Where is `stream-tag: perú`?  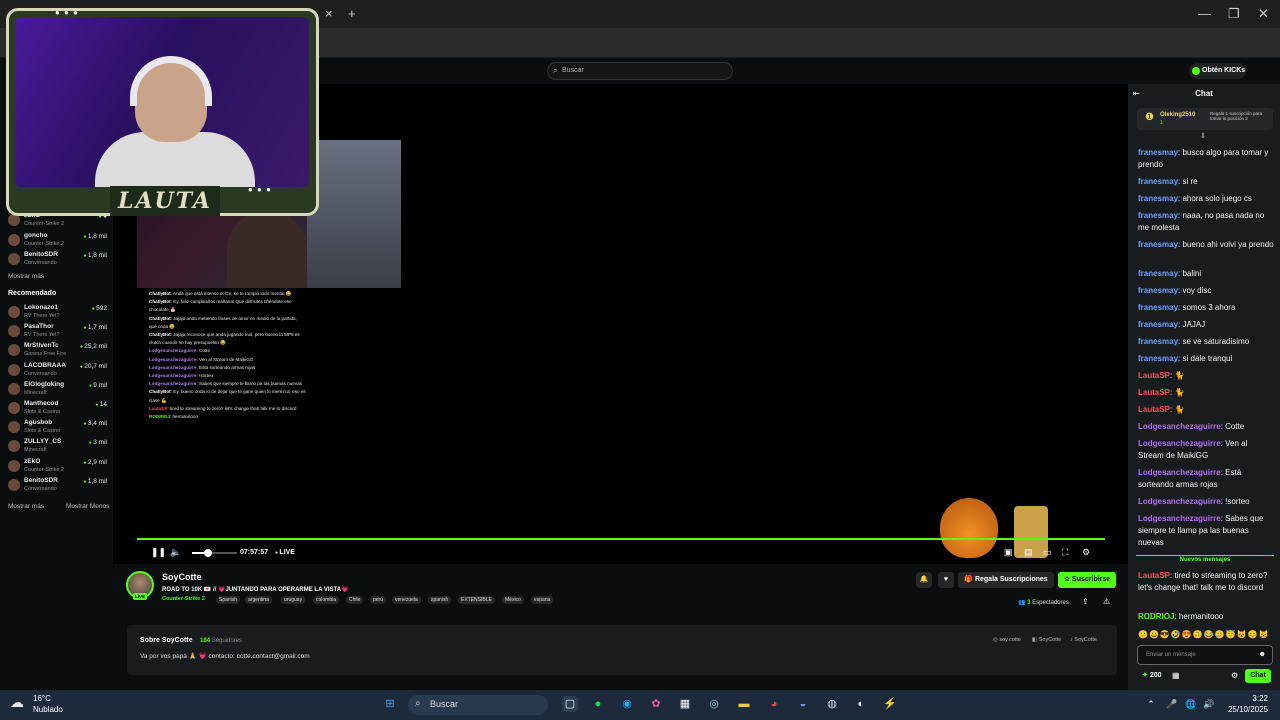 stream-tag: perú is located at coordinates (378, 600).